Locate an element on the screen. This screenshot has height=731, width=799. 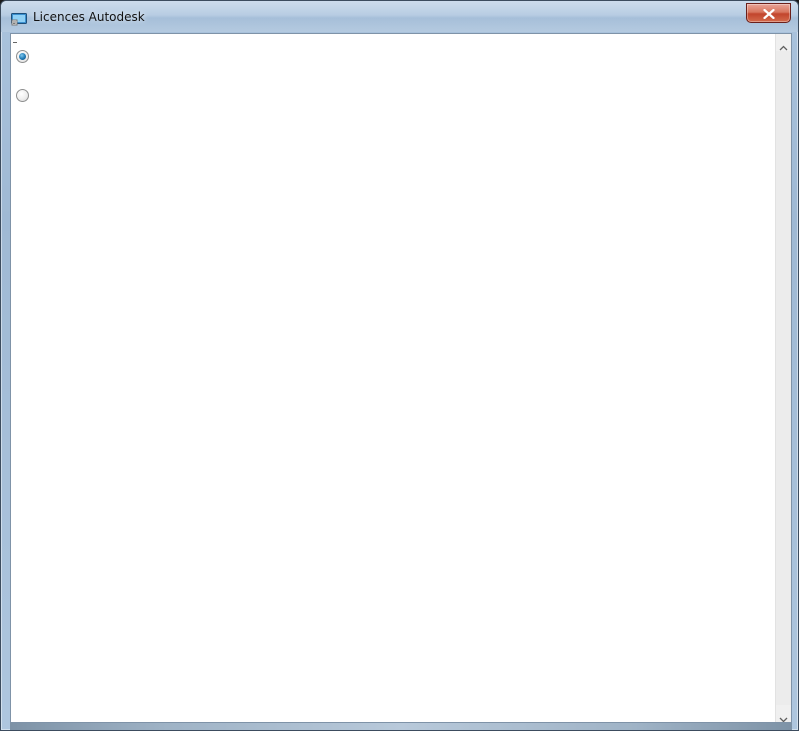
title-bar: Licences Autodesk is located at coordinates (399, 16).